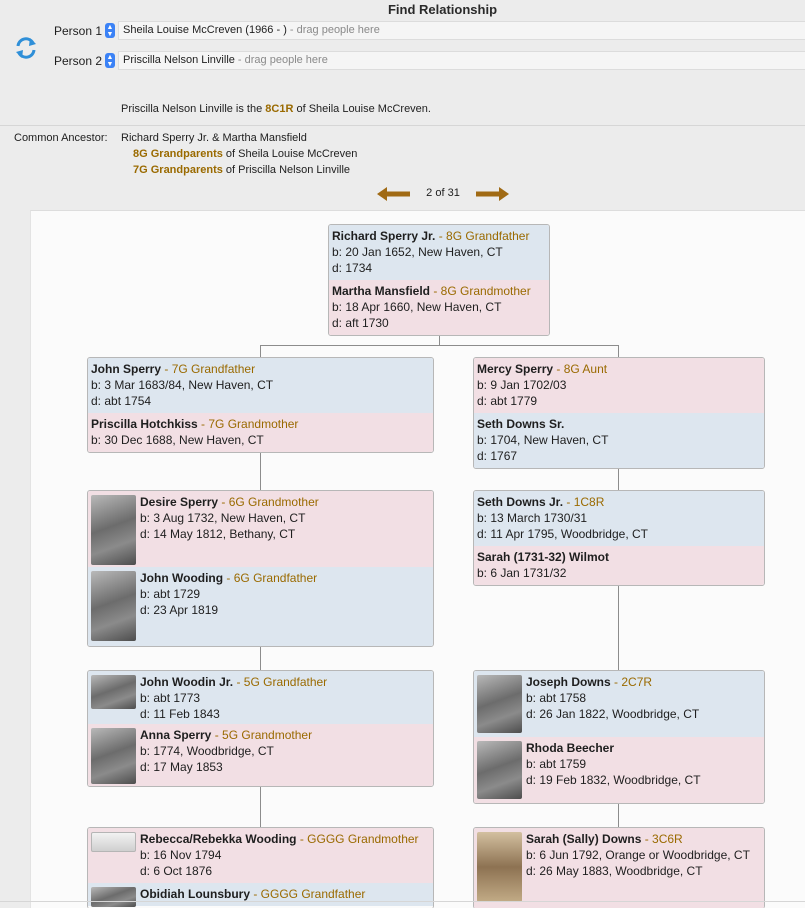 The image size is (805, 908). I want to click on common-line2-rel: 7G Grandparents, so click(178, 170).